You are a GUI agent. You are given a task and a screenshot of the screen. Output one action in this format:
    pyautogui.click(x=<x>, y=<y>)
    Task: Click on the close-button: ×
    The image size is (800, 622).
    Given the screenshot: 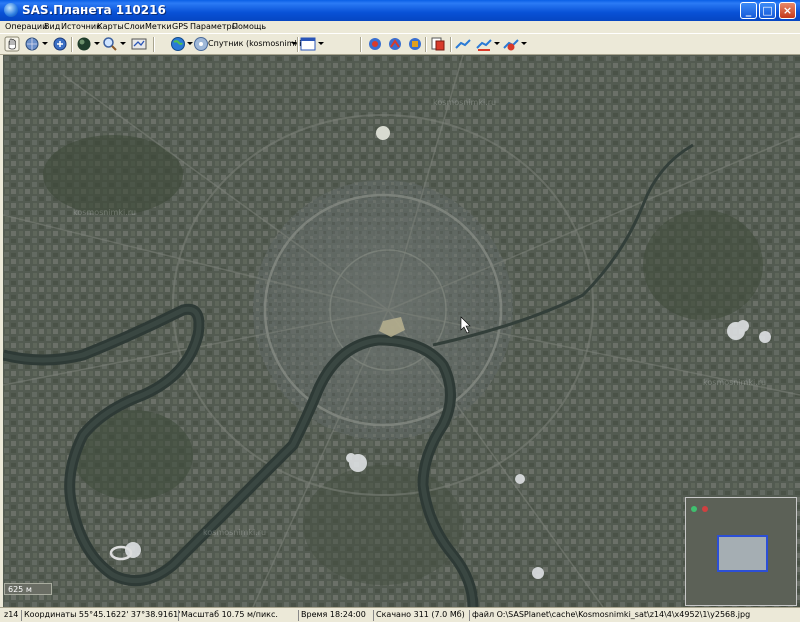 What is the action you would take?
    pyautogui.click(x=787, y=10)
    